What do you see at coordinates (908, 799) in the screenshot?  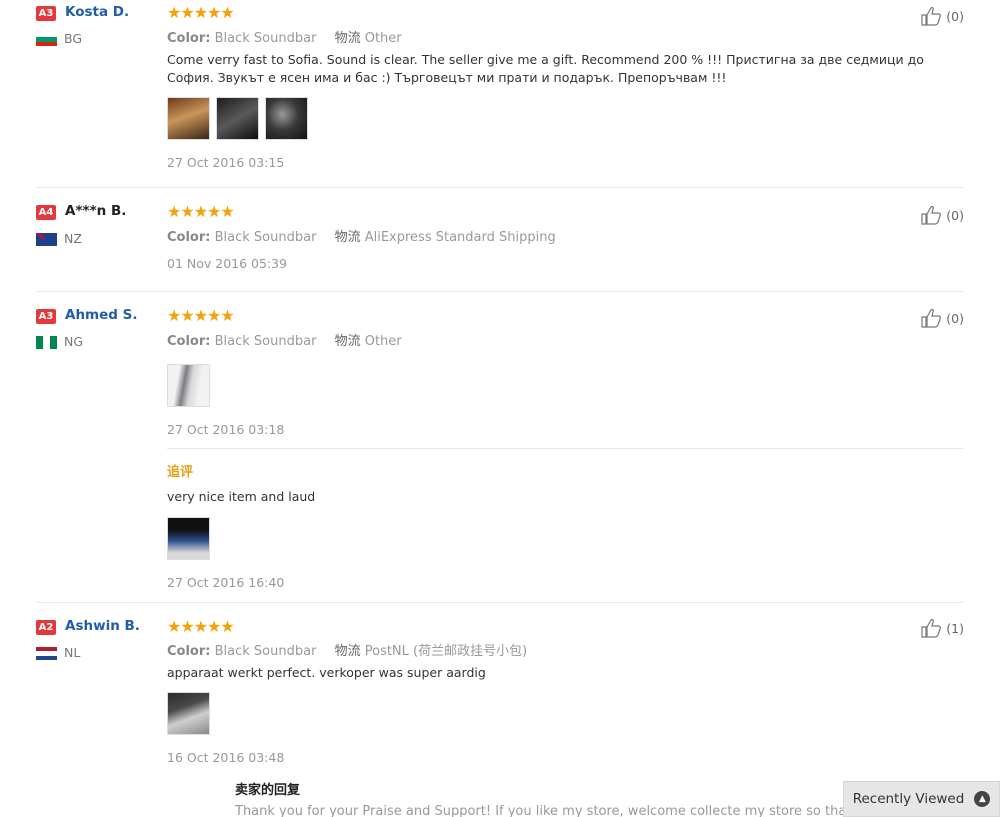 I see `recently-viewed-label: Recently Viewed` at bounding box center [908, 799].